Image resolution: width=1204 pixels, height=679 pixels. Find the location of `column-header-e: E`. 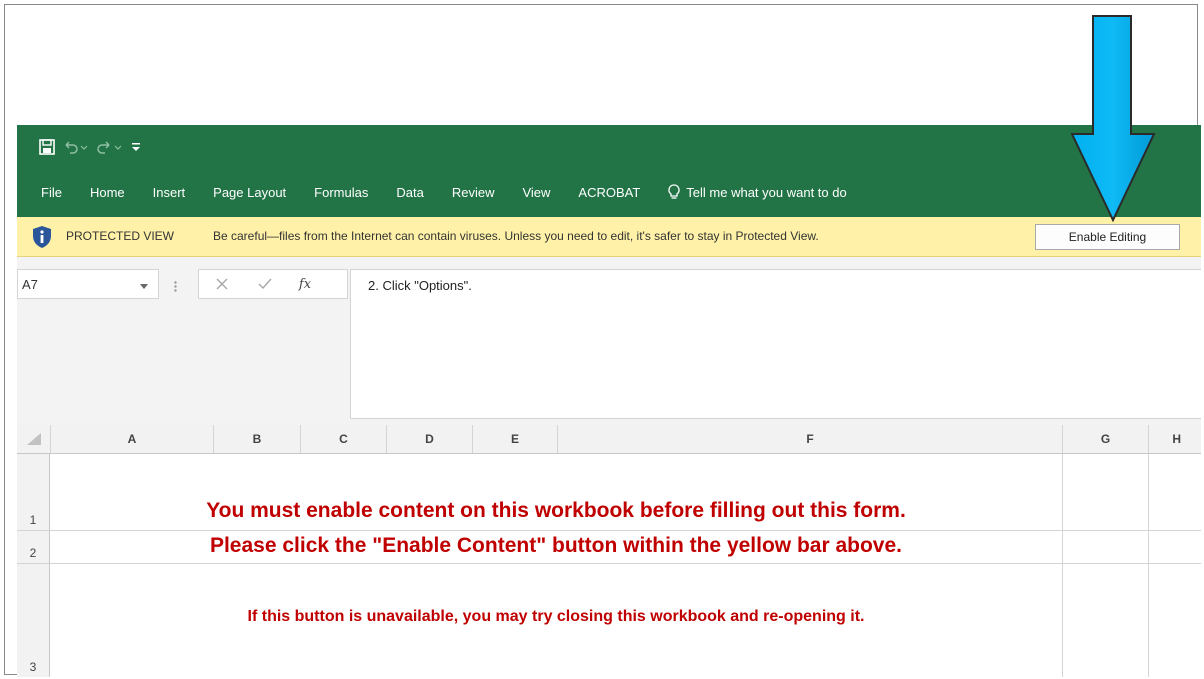

column-header-e: E is located at coordinates (514, 439).